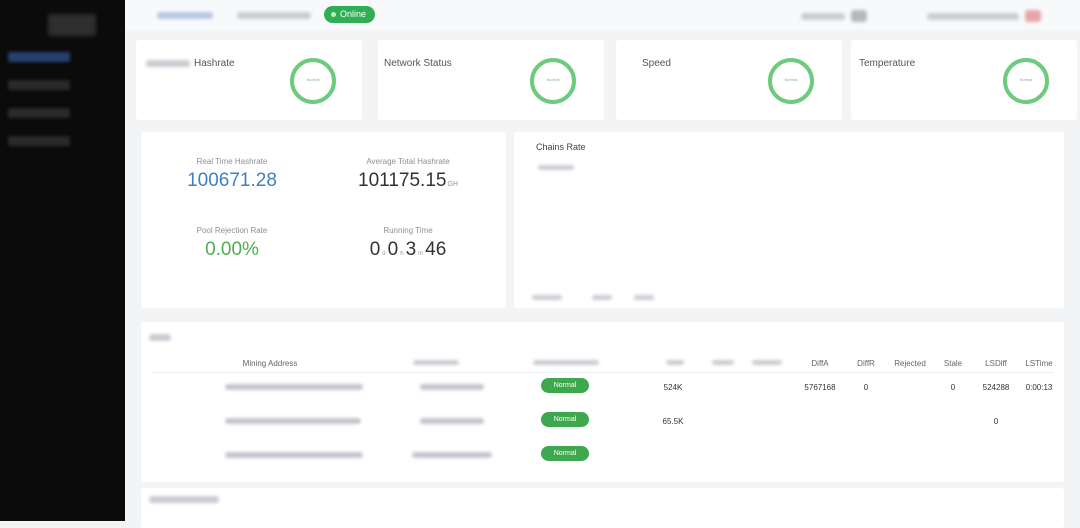  I want to click on metric-number: 0.00%, so click(232, 249).